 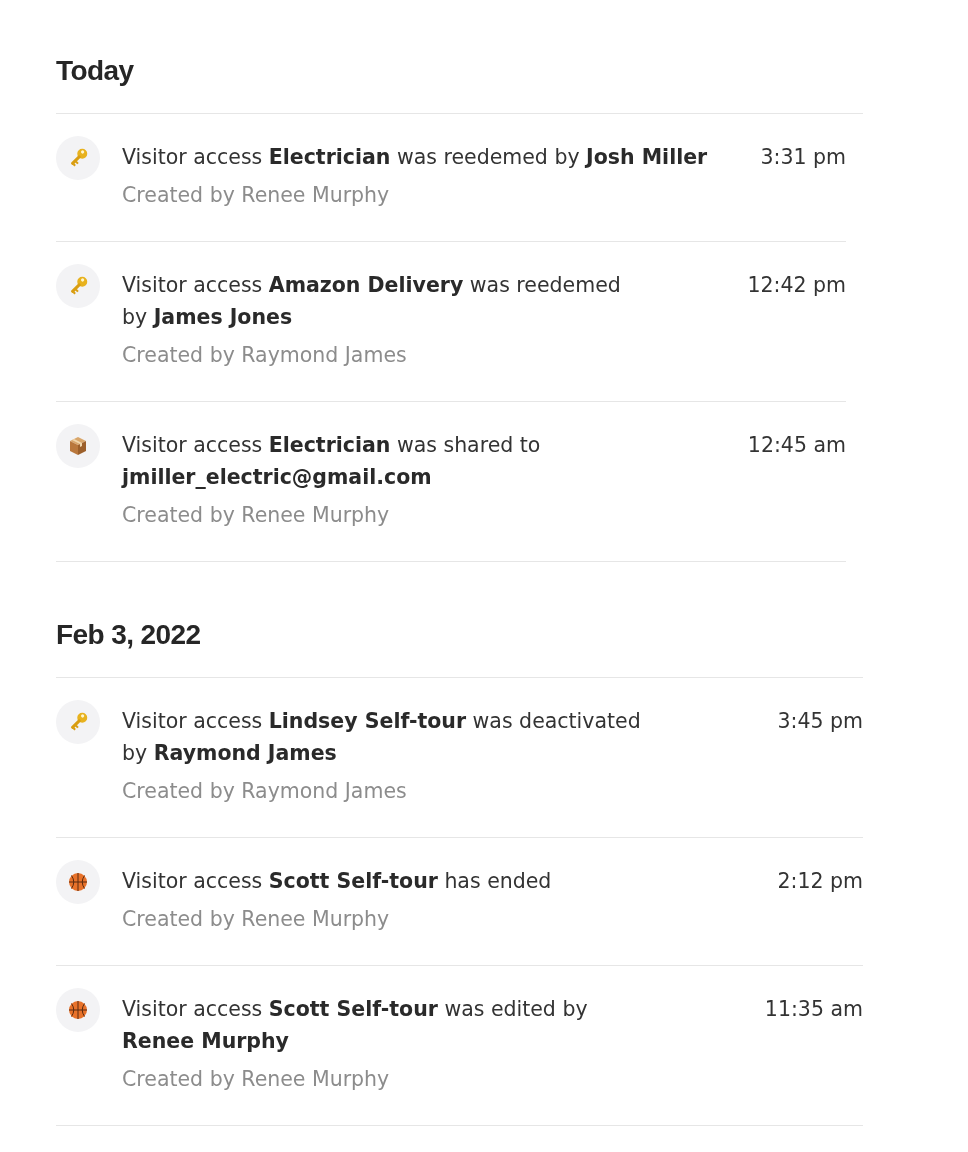 I want to click on event-time: 3:31 pm, so click(x=803, y=157).